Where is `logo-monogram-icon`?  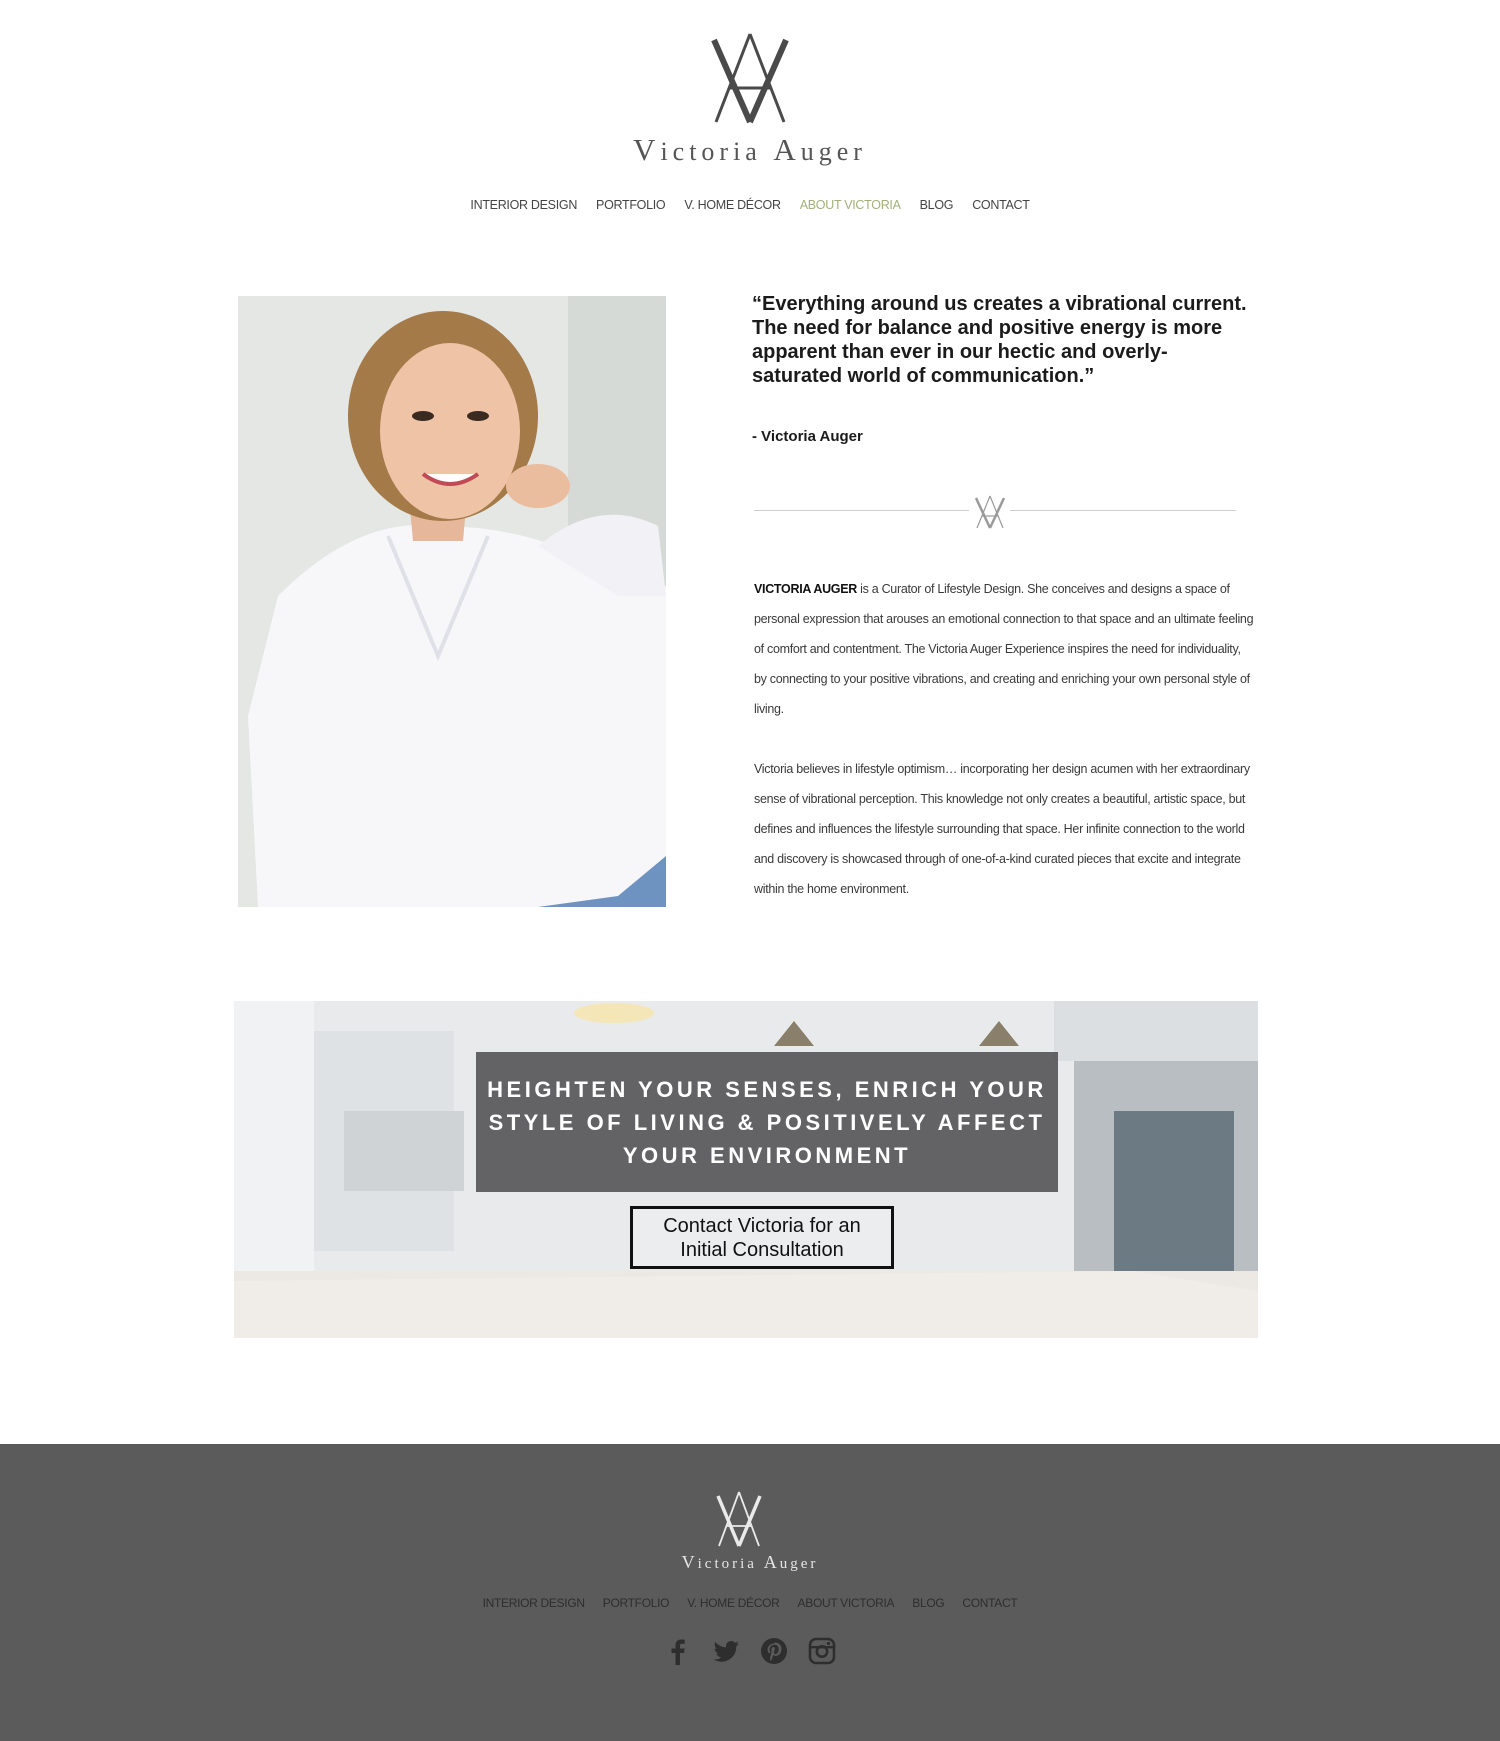
logo-monogram-icon is located at coordinates (750, 78).